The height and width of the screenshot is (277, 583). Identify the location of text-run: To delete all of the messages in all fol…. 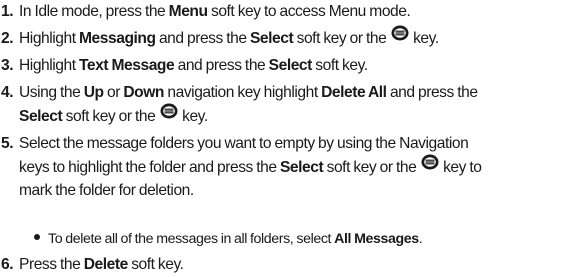
(191, 239).